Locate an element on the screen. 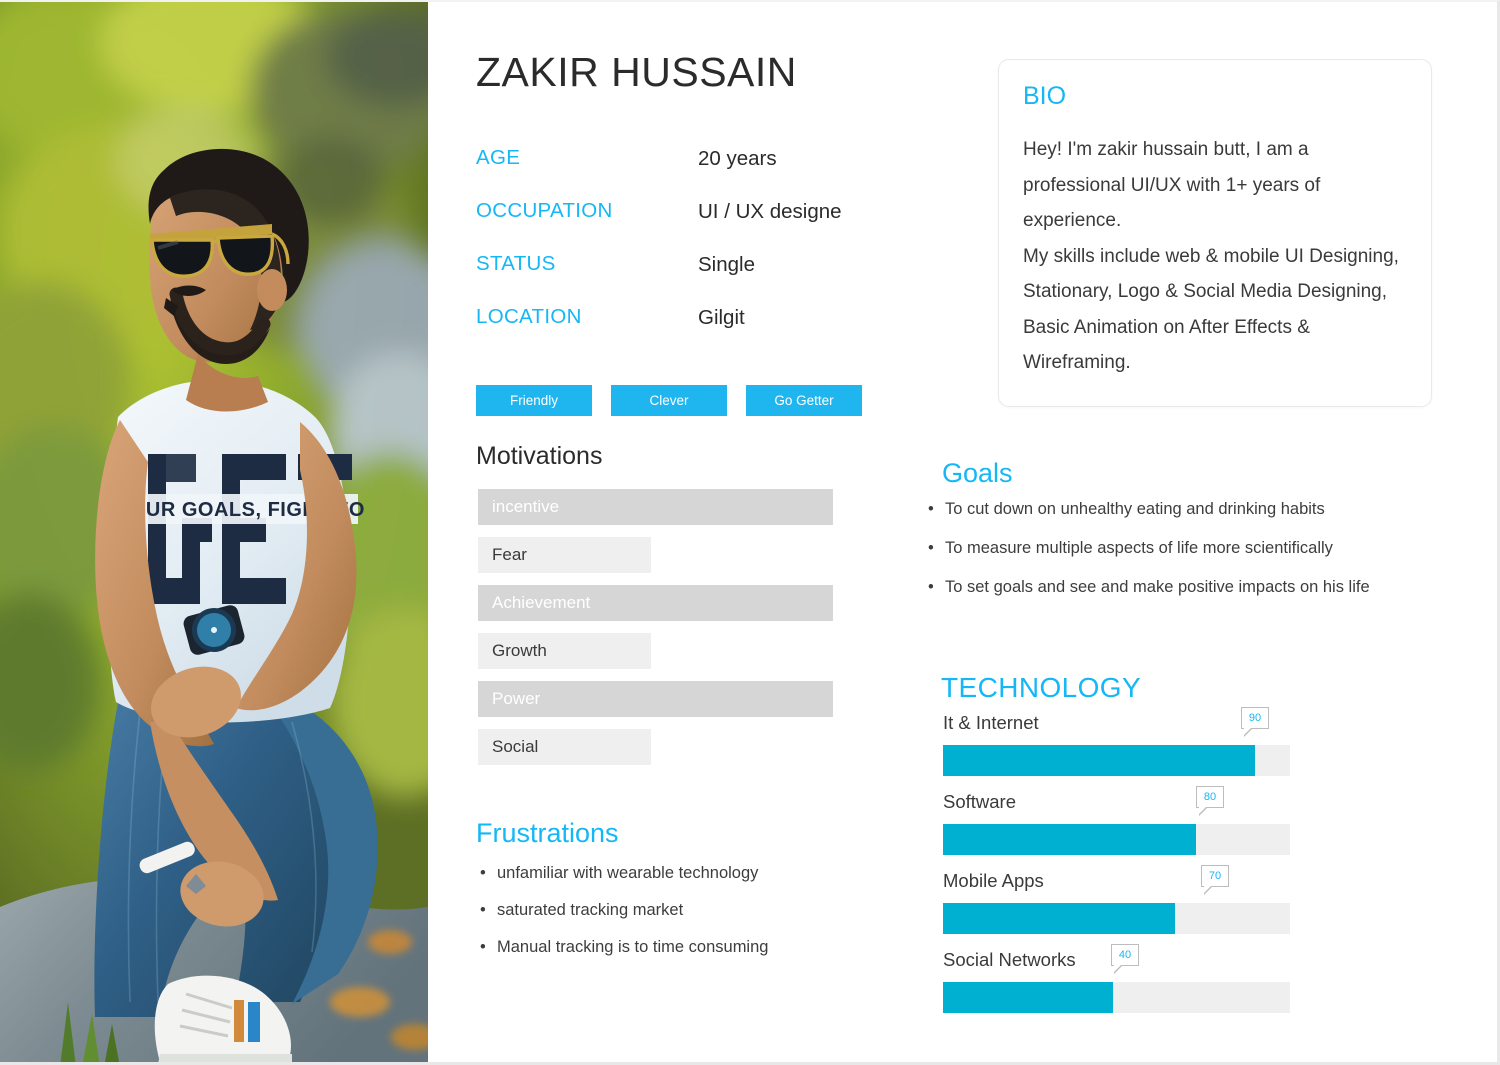  technology-label: It & Internet is located at coordinates (991, 722).